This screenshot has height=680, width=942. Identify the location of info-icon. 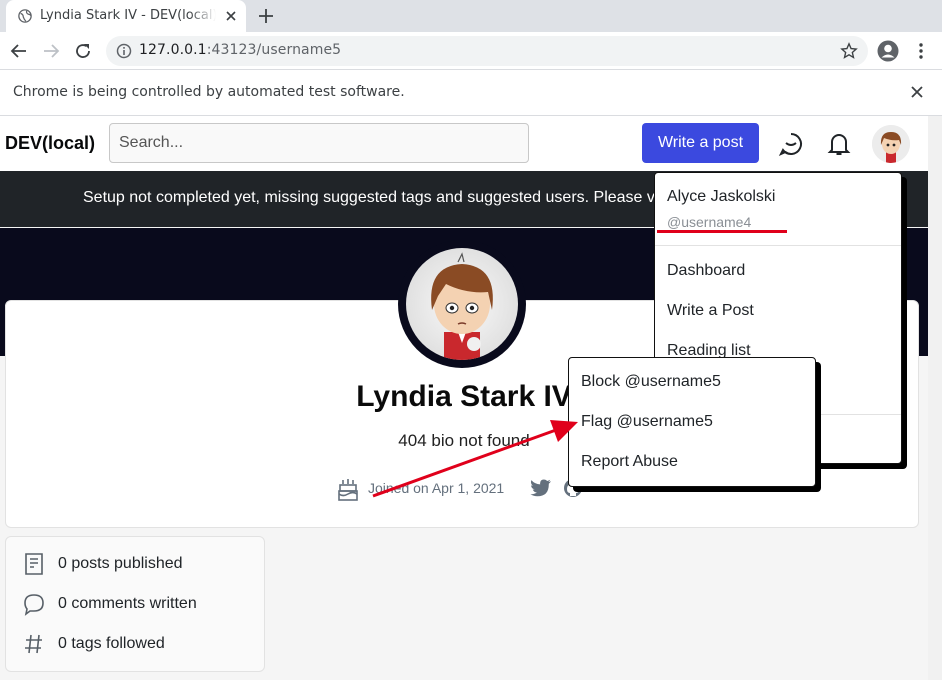
(124, 51).